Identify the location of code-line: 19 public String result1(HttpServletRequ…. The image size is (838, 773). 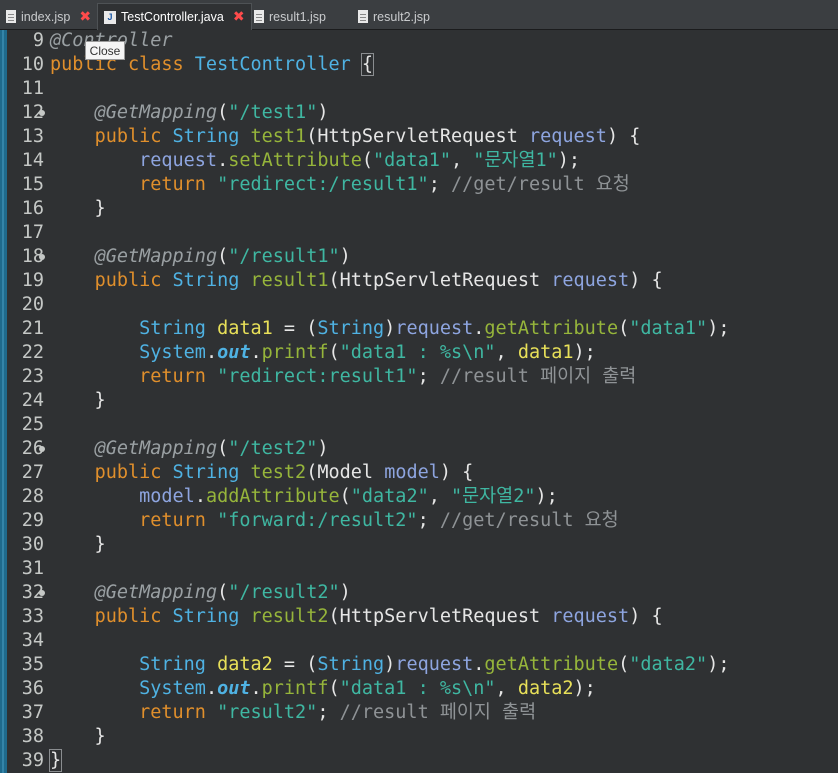
(422, 281).